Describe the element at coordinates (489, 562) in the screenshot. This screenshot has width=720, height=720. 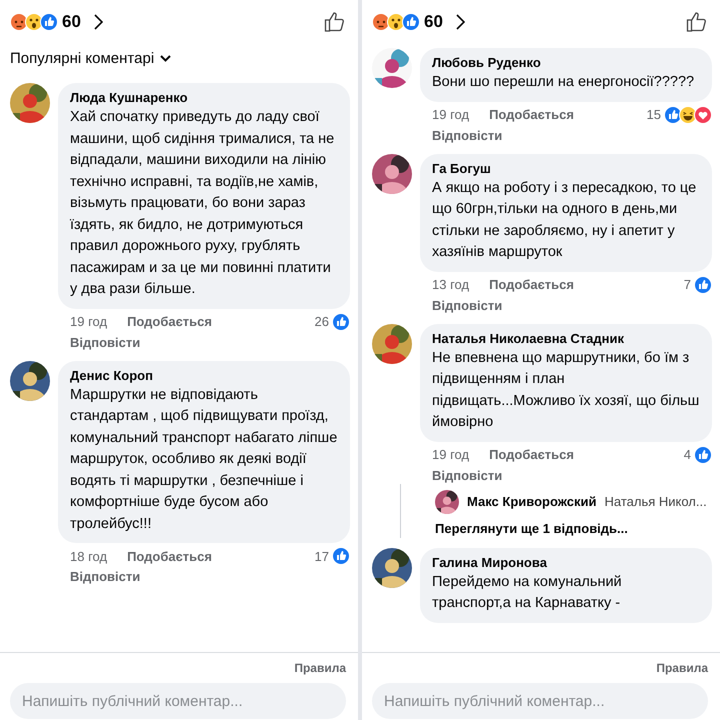
I see `comment-author: Галина Миронова` at that location.